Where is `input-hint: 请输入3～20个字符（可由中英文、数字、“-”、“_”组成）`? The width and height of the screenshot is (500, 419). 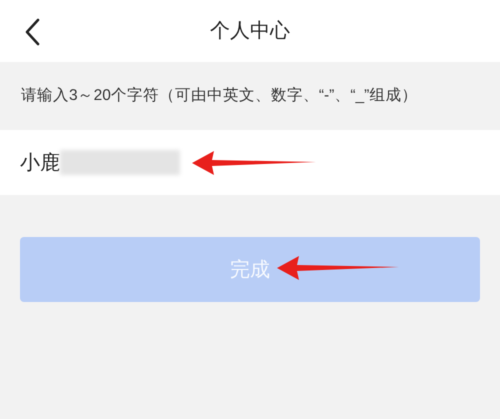
input-hint: 请输入3～20个字符（可由中英文、数字、“-”、“_”组成） is located at coordinates (219, 96).